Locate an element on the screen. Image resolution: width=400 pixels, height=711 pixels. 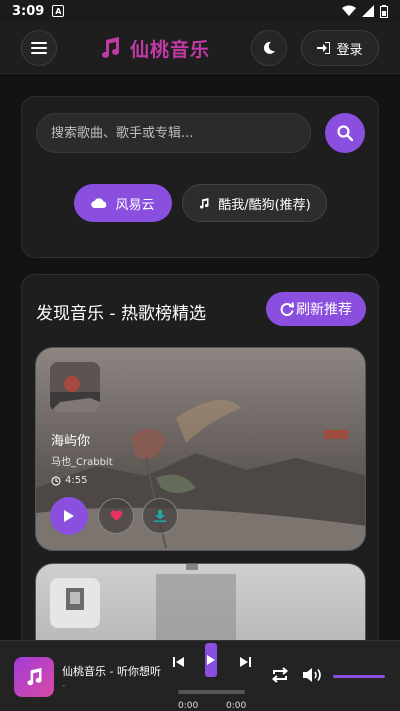
volume-icon is located at coordinates (313, 675).